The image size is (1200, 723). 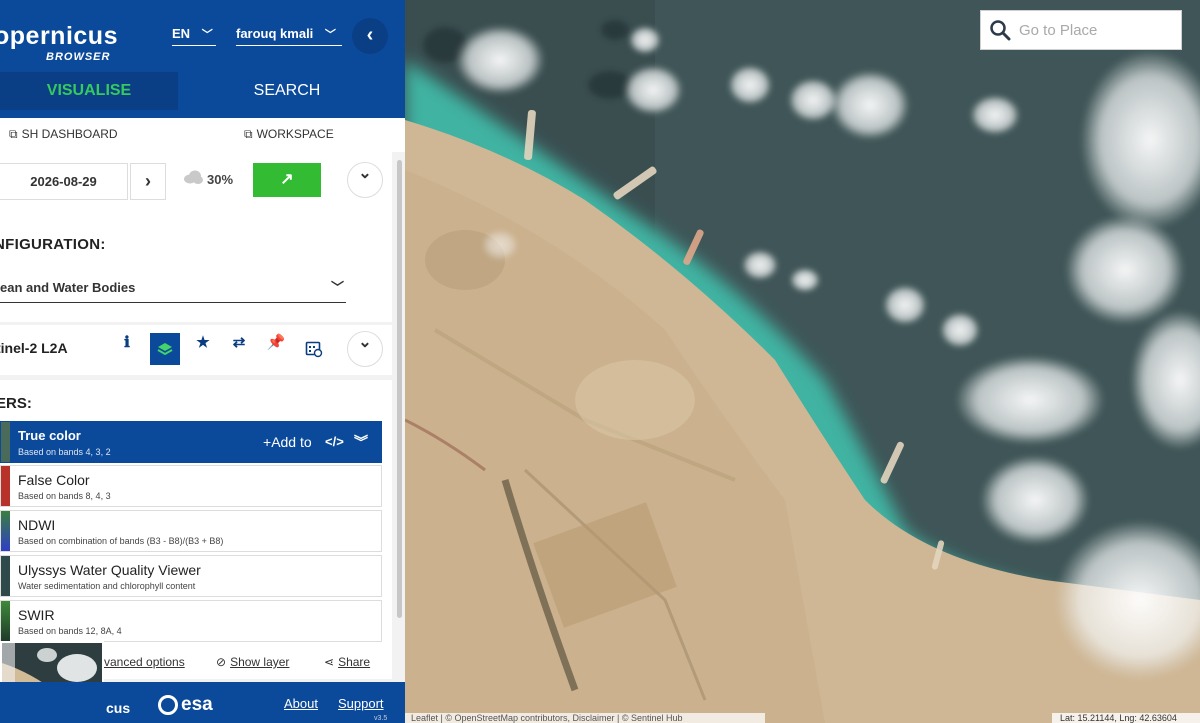 What do you see at coordinates (239, 342) in the screenshot?
I see `swap-icon: ⇄` at bounding box center [239, 342].